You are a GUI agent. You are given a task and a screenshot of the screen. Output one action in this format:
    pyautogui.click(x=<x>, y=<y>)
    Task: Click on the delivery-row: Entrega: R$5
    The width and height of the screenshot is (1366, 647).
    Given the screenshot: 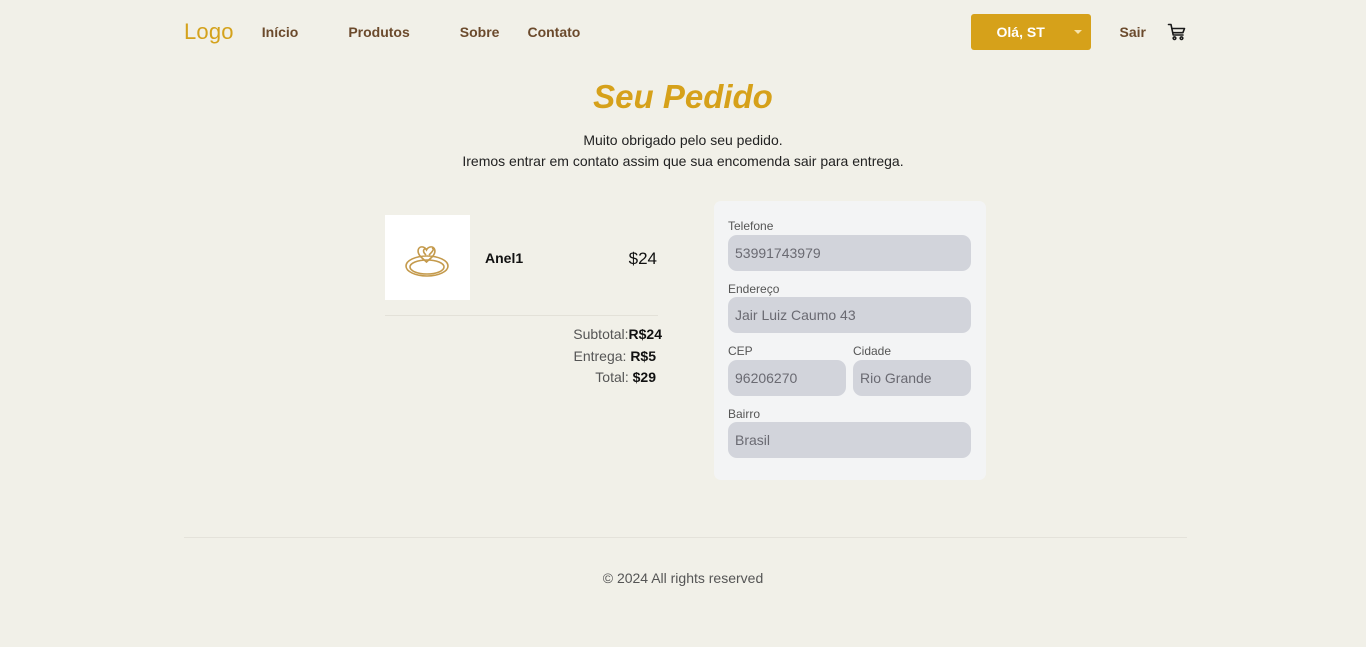 What is the action you would take?
    pyautogui.click(x=614, y=356)
    